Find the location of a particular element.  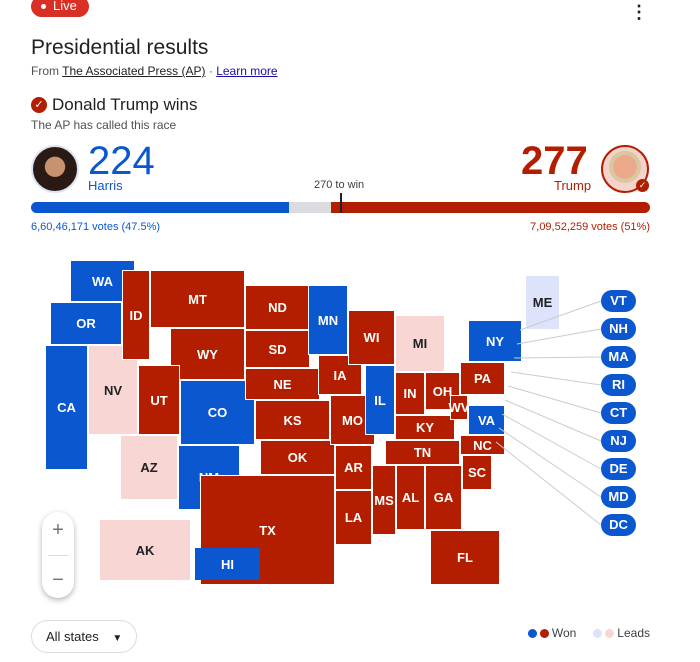

caret-down-icon: ▼ is located at coordinates (117, 638).